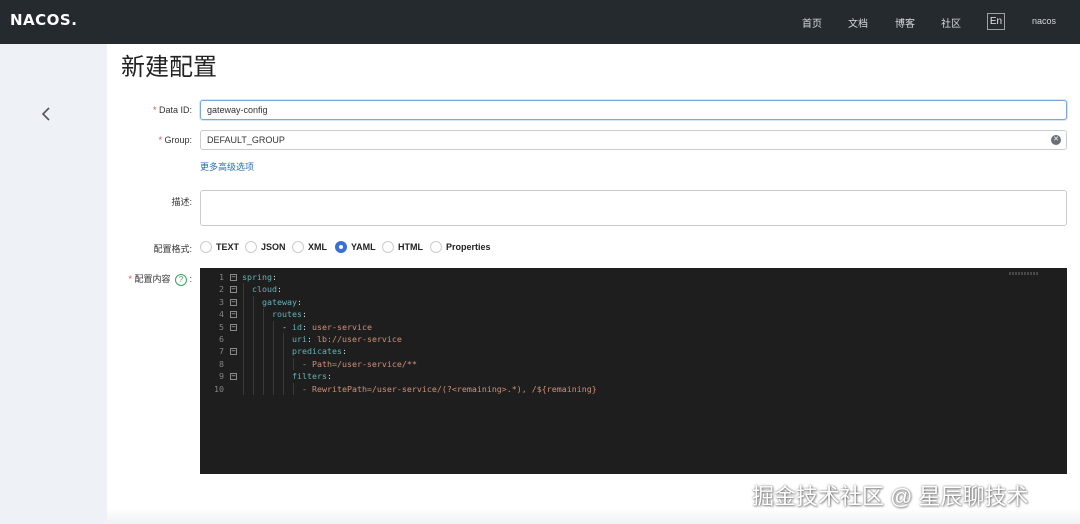 The height and width of the screenshot is (524, 1080). Describe the element at coordinates (633, 140) in the screenshot. I see `group-input: DEFAULT_GROUP ✕` at that location.